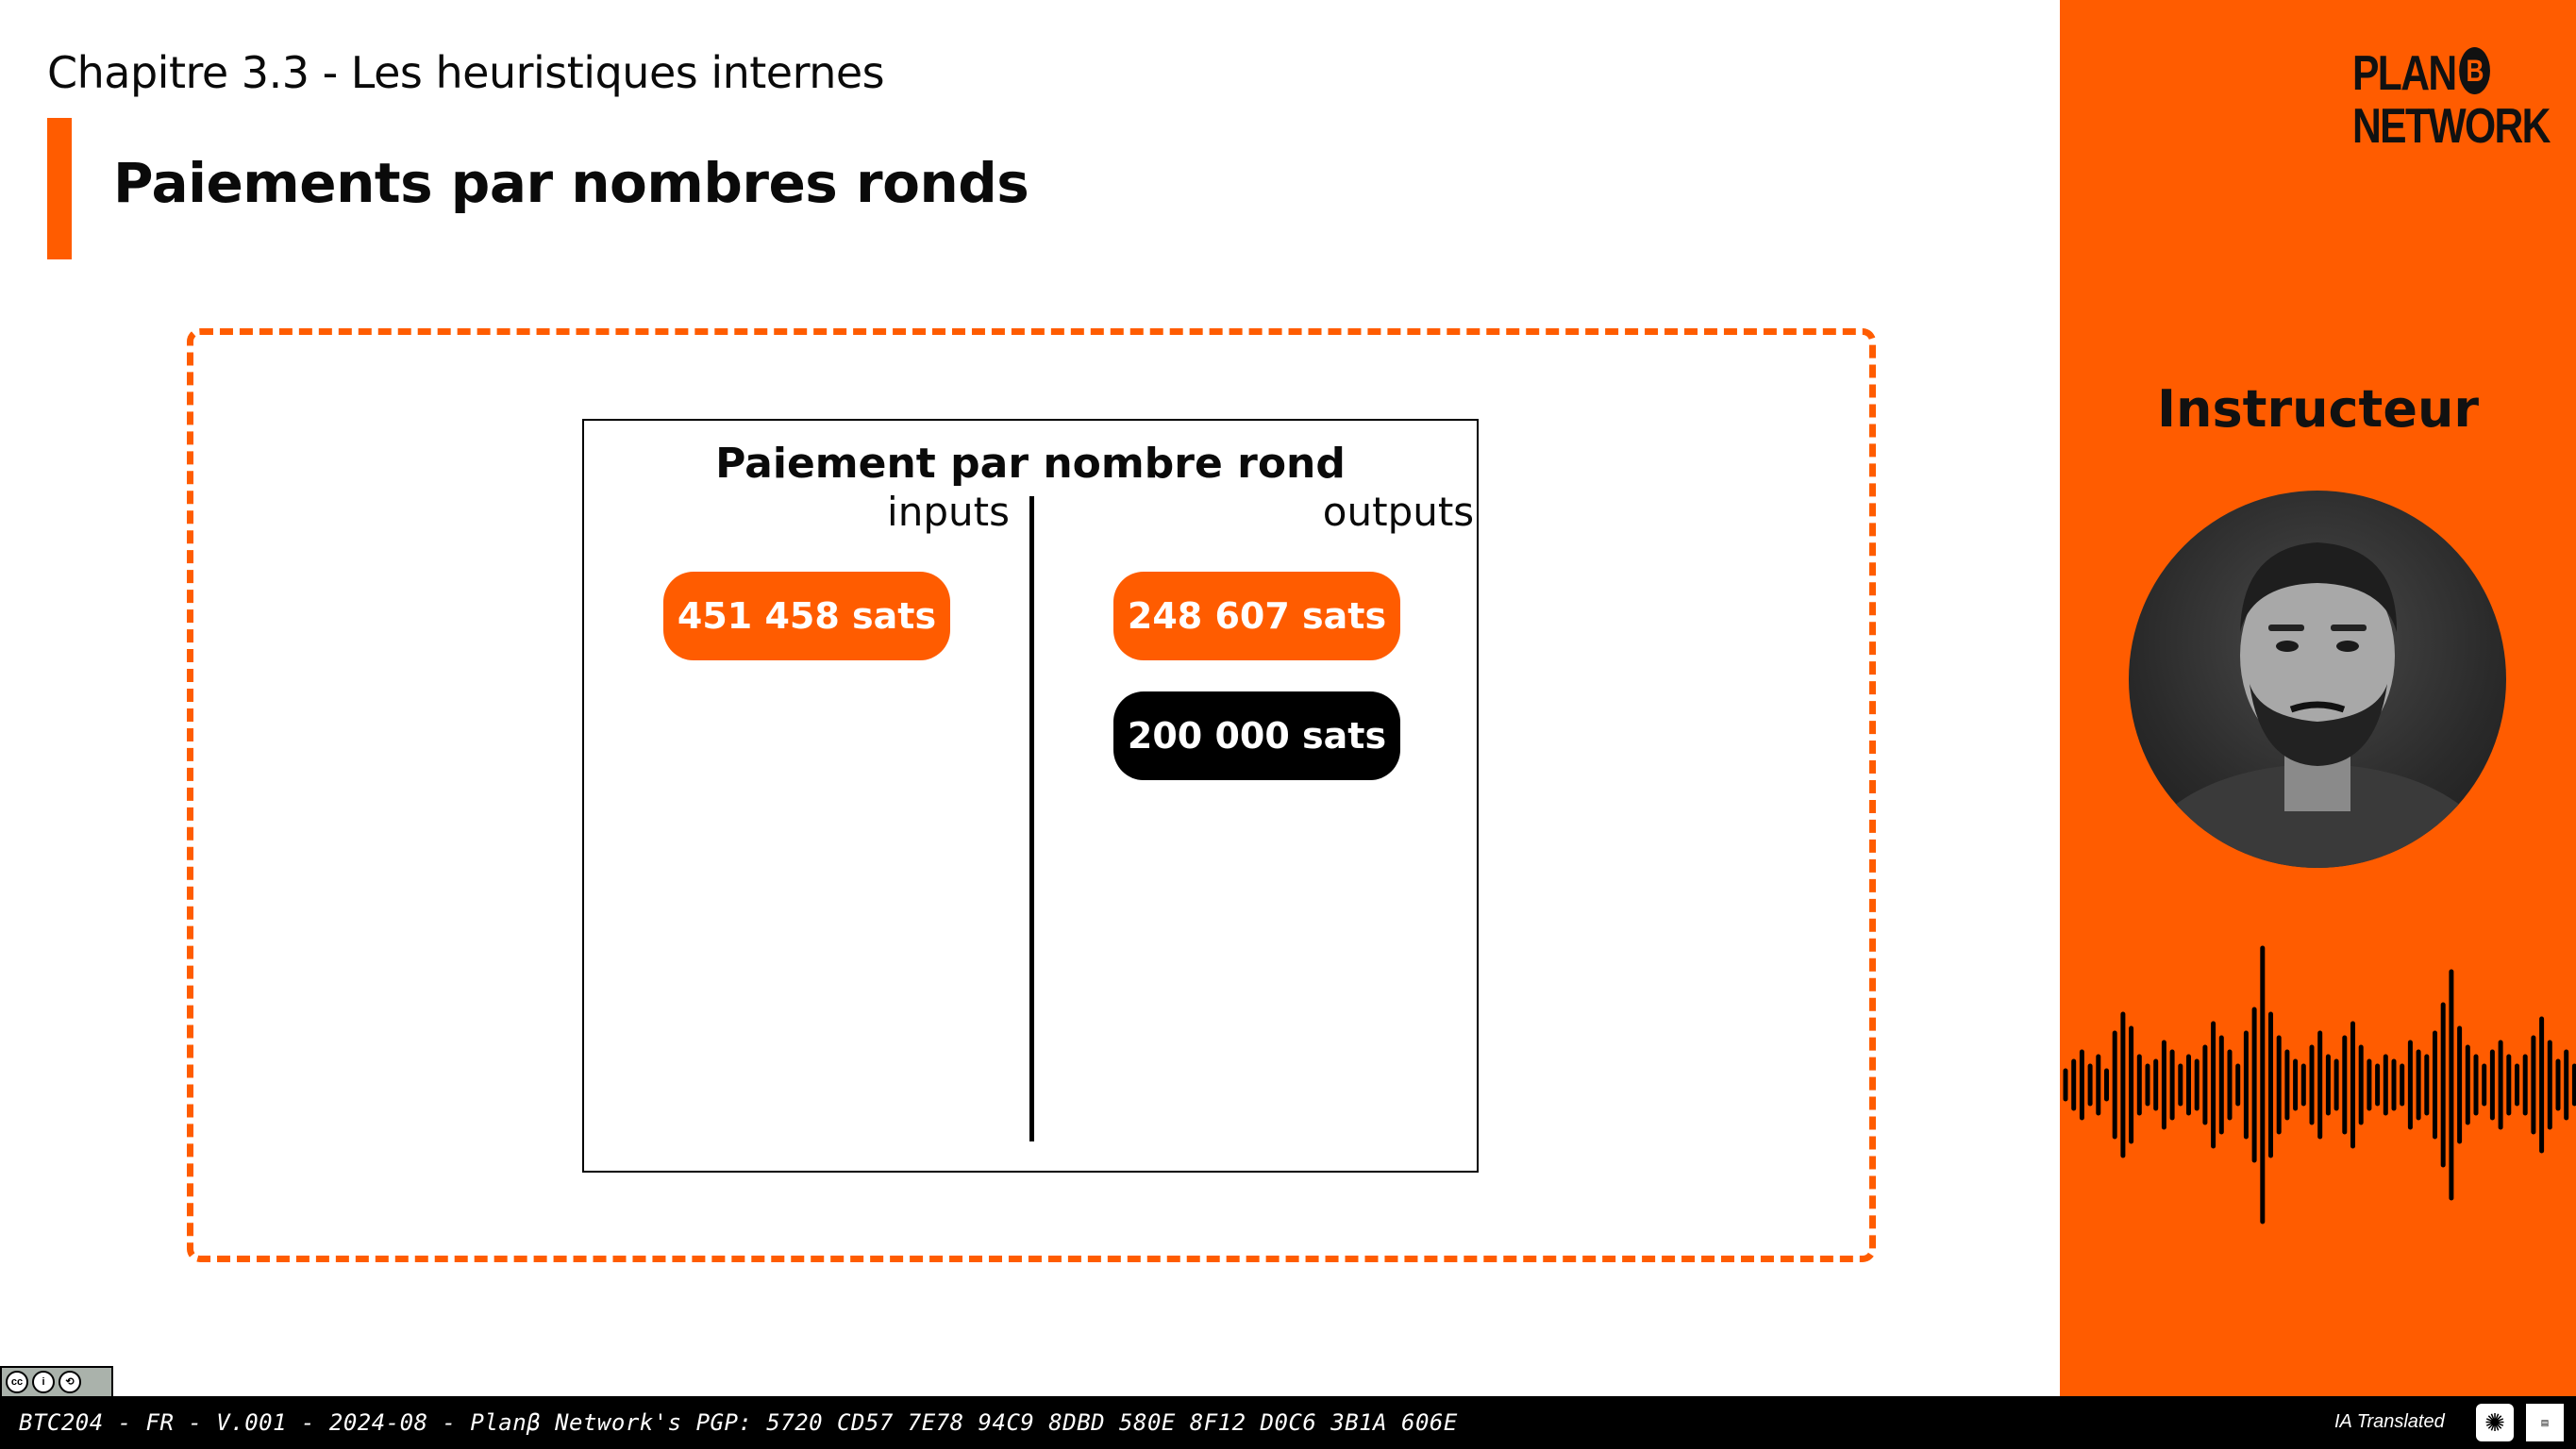  Describe the element at coordinates (1030, 464) in the screenshot. I see `diagram-title: Paiement par nombre rond` at that location.